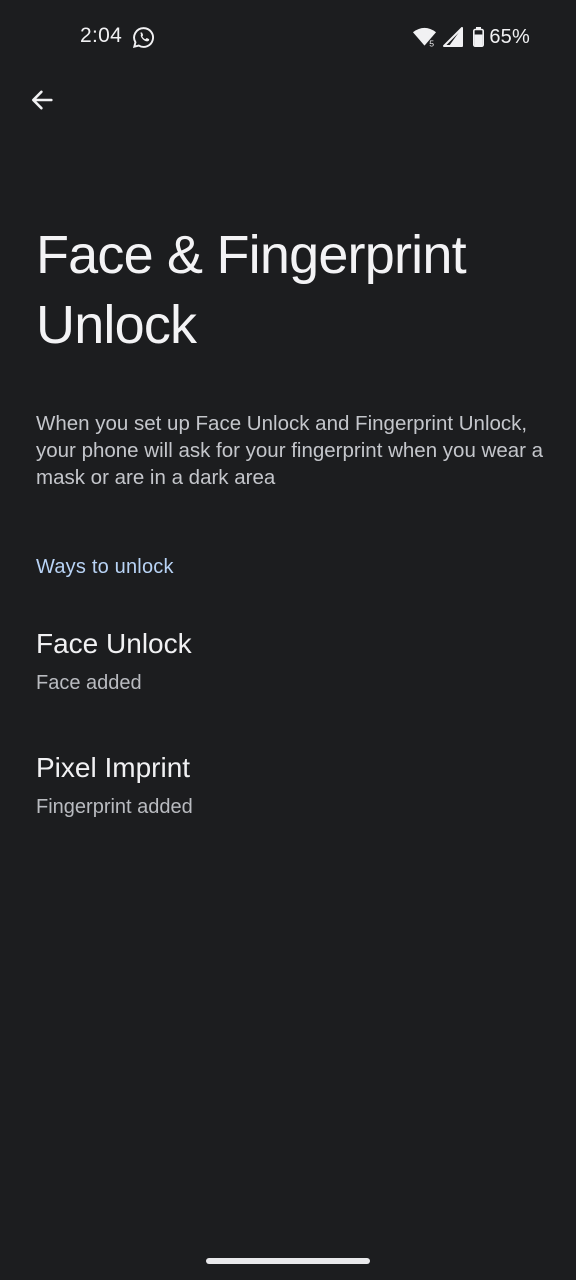 Image resolution: width=576 pixels, height=1280 pixels. What do you see at coordinates (288, 1261) in the screenshot?
I see `gesture-navigation-handle` at bounding box center [288, 1261].